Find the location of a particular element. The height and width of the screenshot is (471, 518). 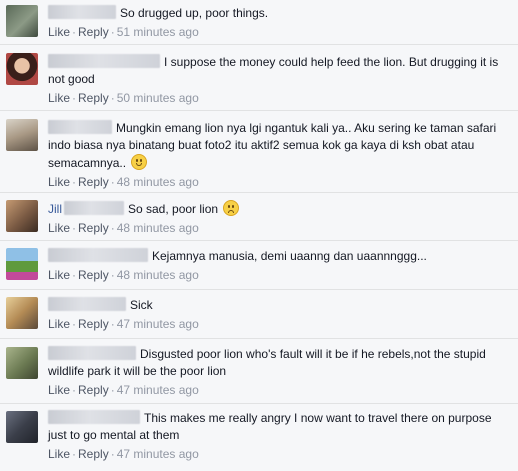

comment-item: Sick Like · Reply · 47 minutes ago is located at coordinates (259, 314).